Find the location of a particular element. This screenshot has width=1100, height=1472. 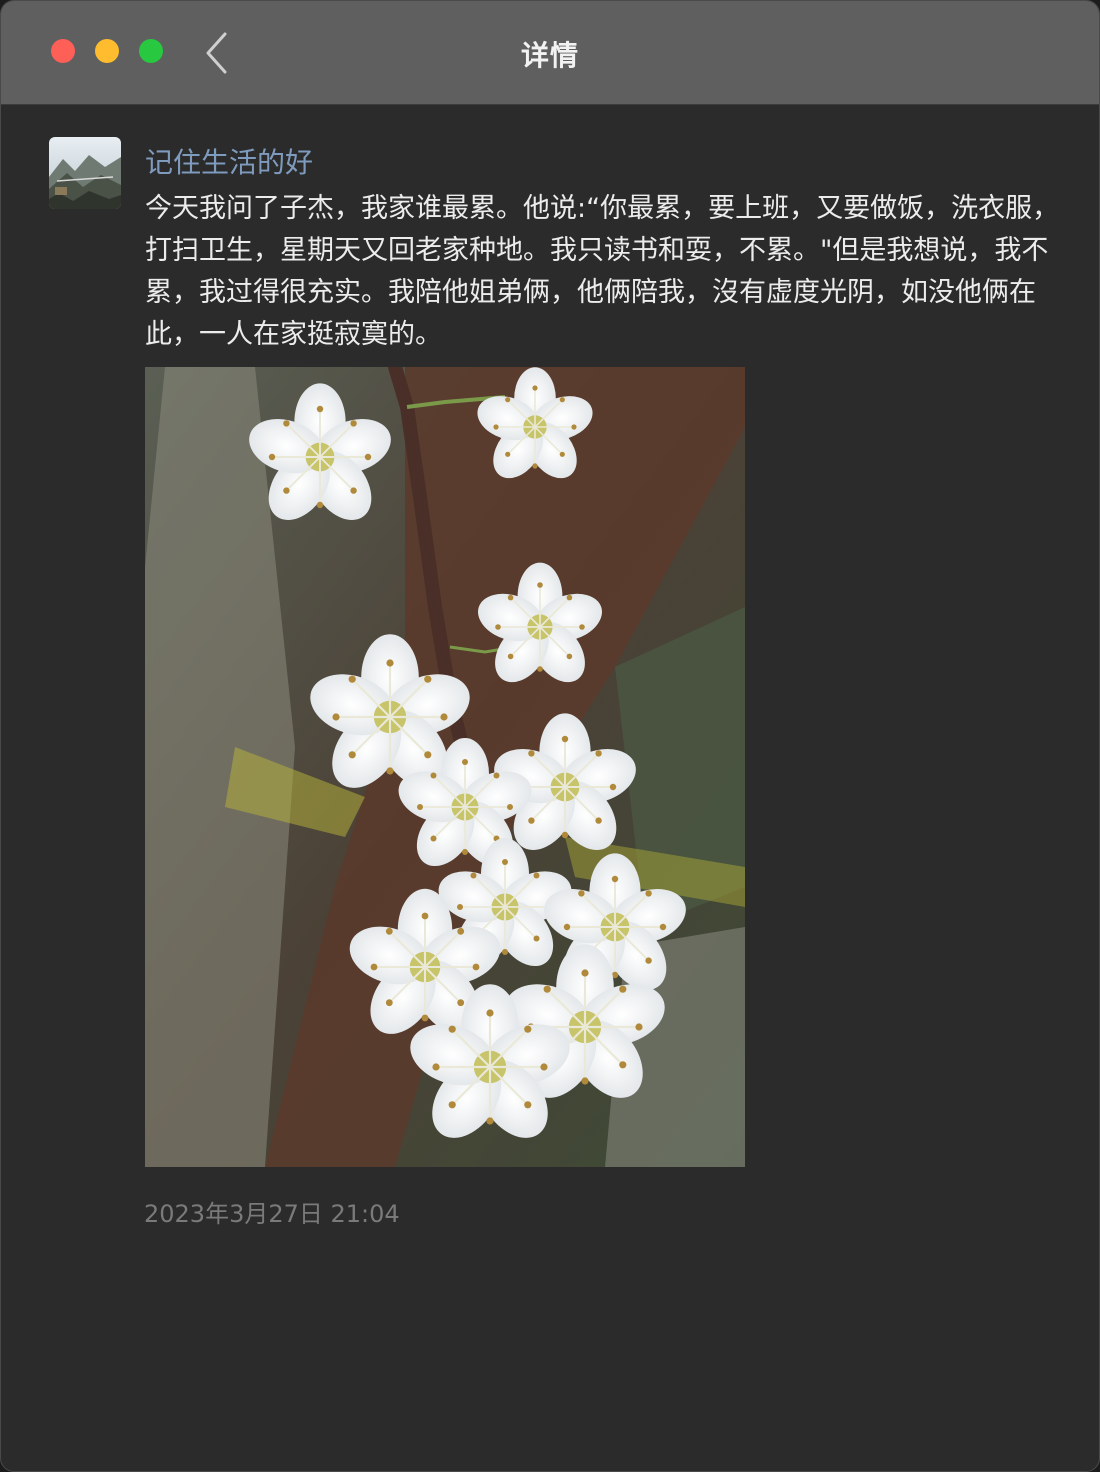

author-name: 记住生活的好 is located at coordinates (229, 161).